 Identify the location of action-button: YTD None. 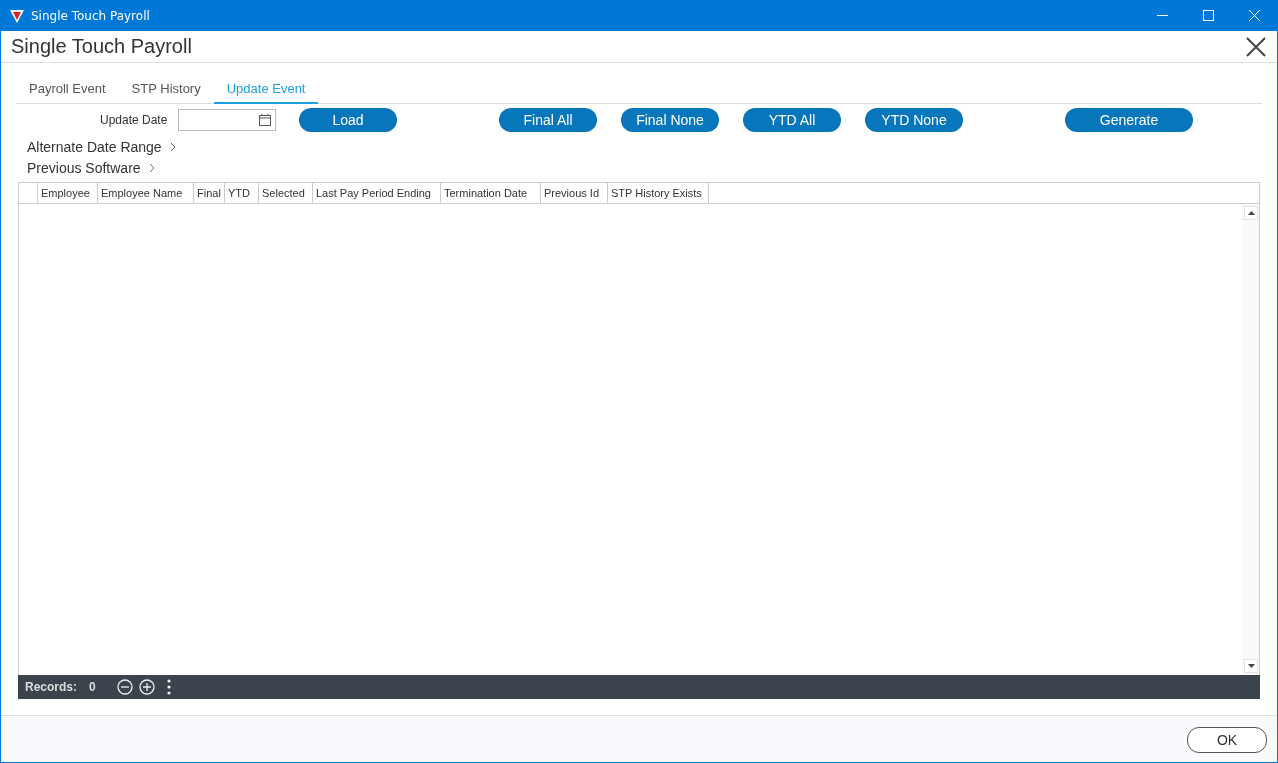
(914, 120).